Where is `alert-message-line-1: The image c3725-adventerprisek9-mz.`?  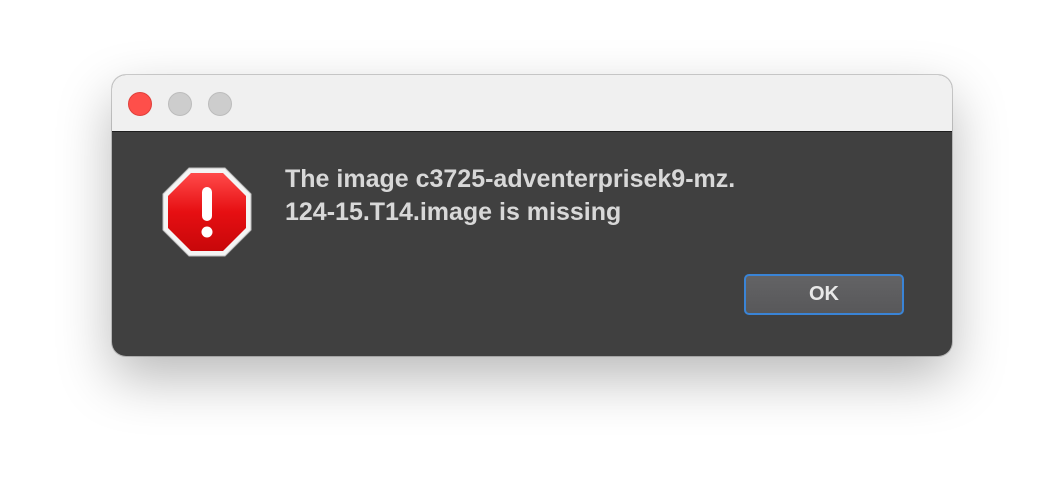
alert-message-line-1: The image c3725-adventerprisek9-mz. is located at coordinates (510, 179).